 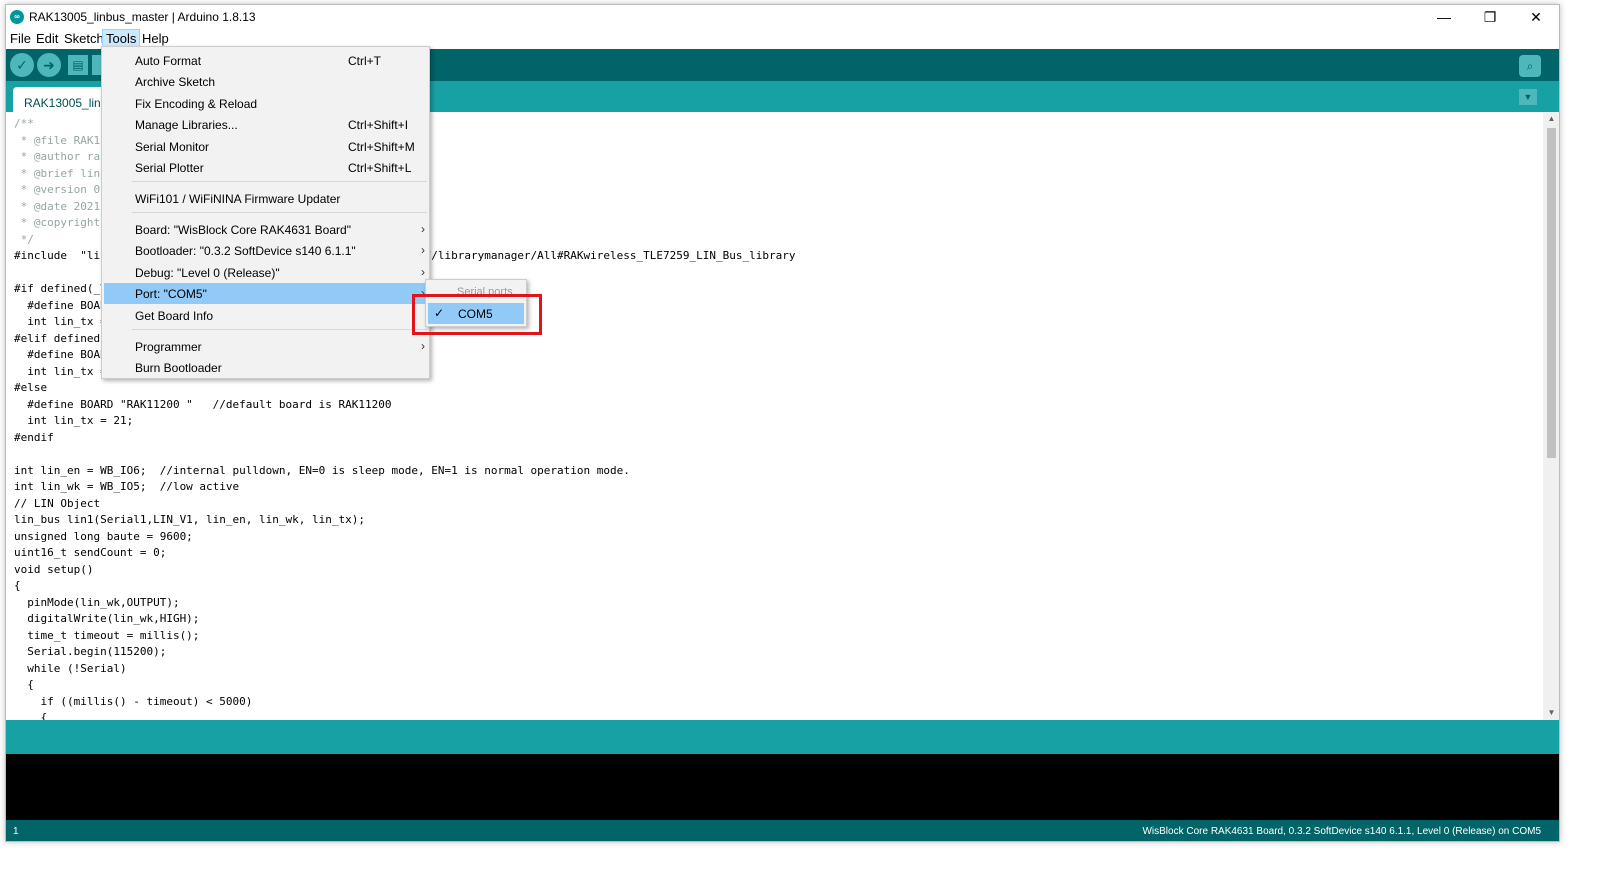 I want to click on restore-button: ❐, so click(x=1490, y=17).